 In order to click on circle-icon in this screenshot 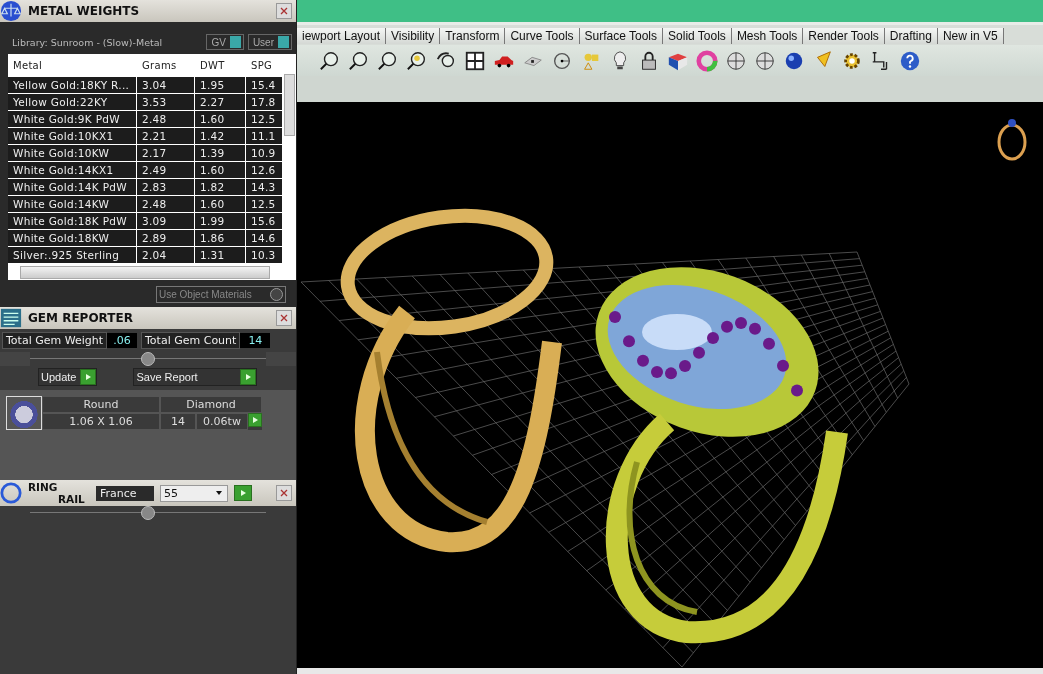, I will do `click(562, 61)`.